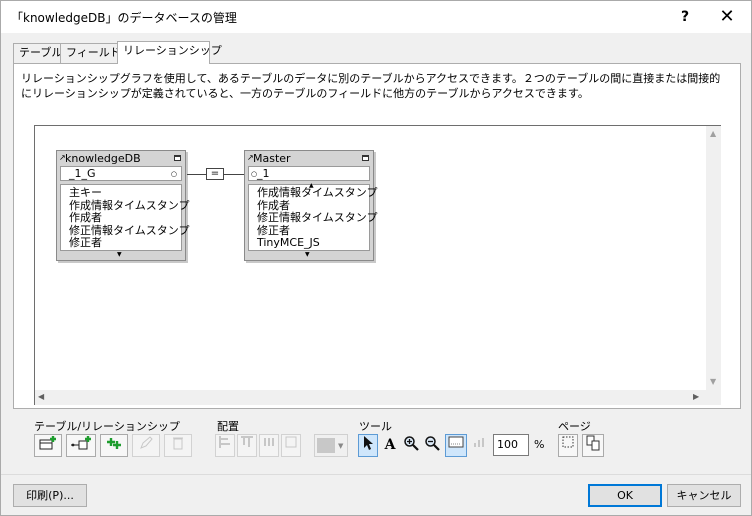 The image size is (752, 516). I want to click on align-left-button, so click(225, 445).